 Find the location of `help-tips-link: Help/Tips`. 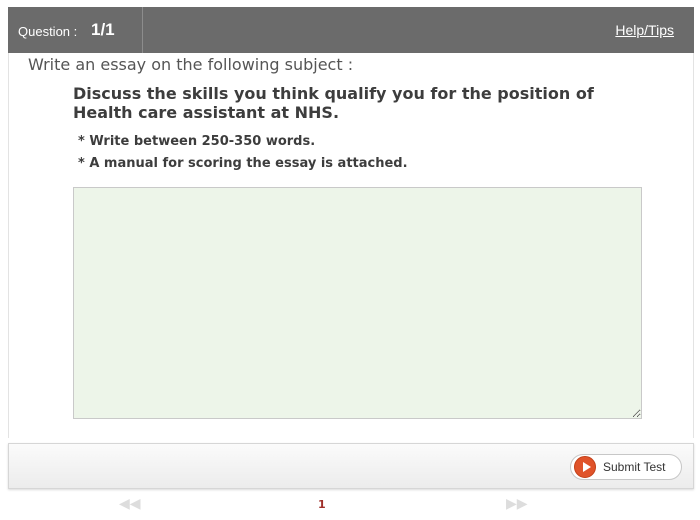

help-tips-link: Help/Tips is located at coordinates (644, 30).